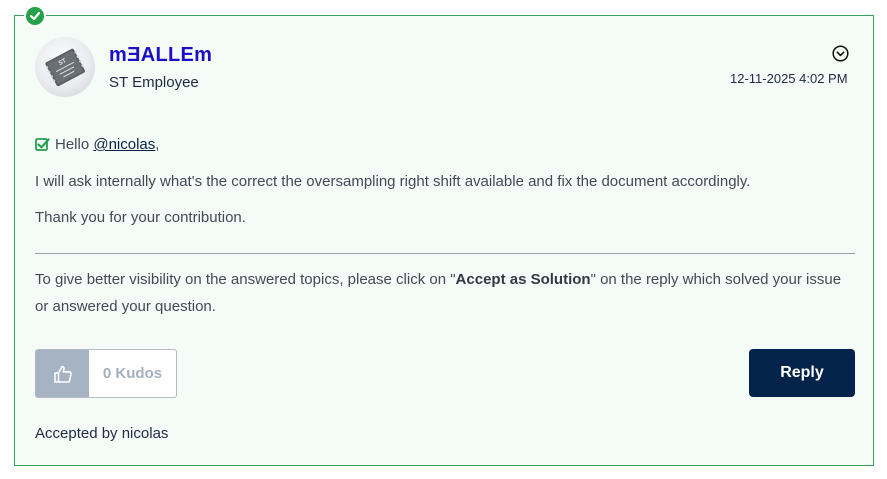  I want to click on signature-divider, so click(445, 253).